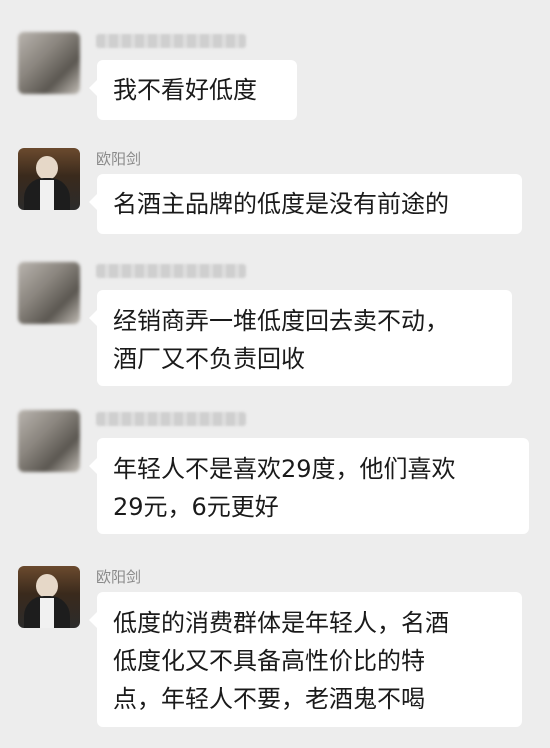 This screenshot has width=550, height=748. What do you see at coordinates (309, 486) in the screenshot?
I see `message-bubble: 年轻人不是喜欢29度，他们喜欢 29元，6元更好` at bounding box center [309, 486].